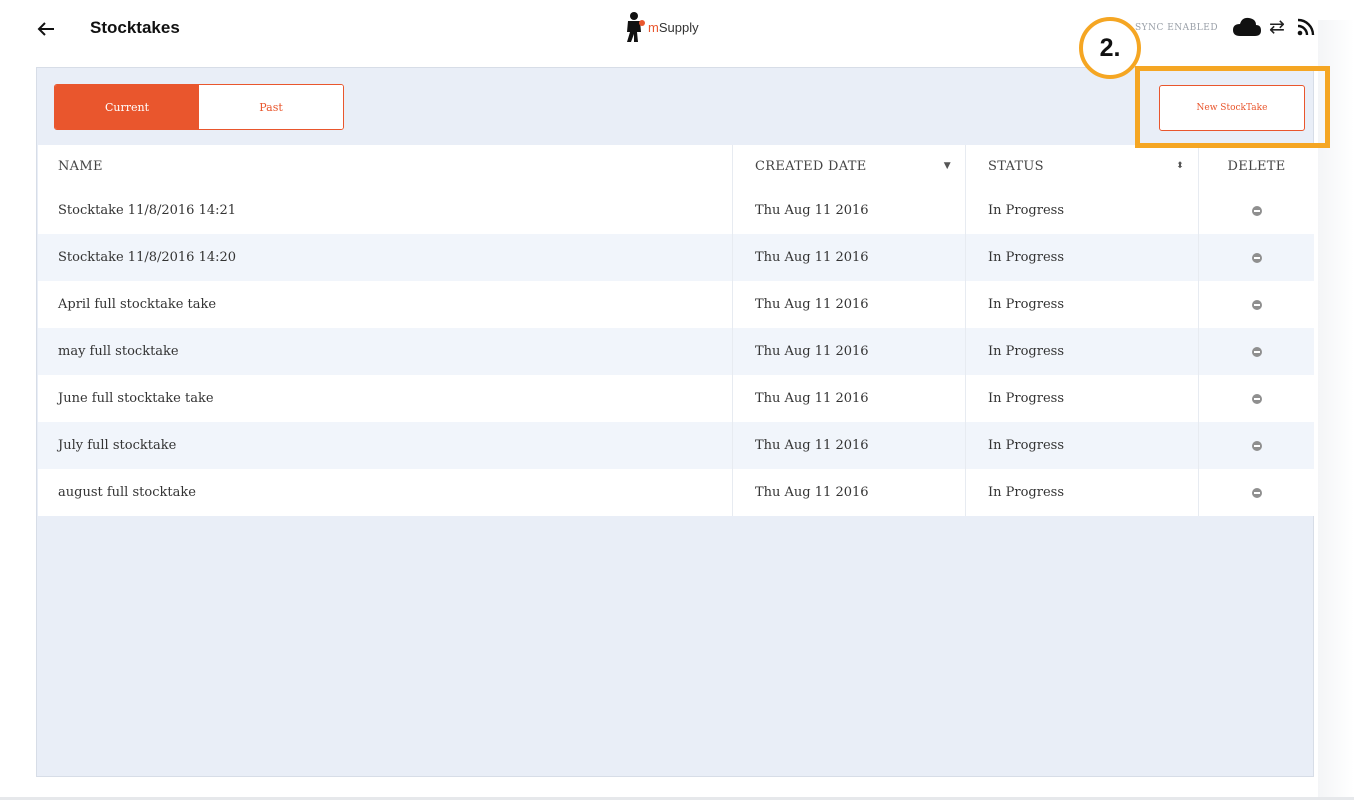  What do you see at coordinates (136, 398) in the screenshot?
I see `row-name: June full stocktake take` at bounding box center [136, 398].